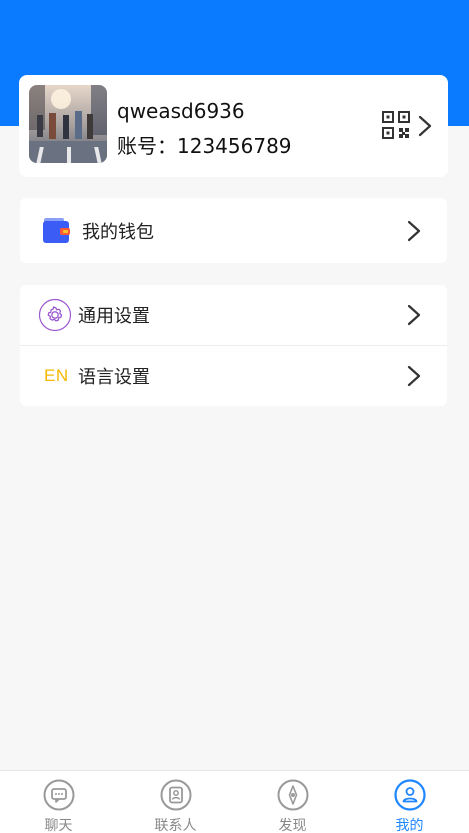  I want to click on account-id: 账号：123456789, so click(204, 146).